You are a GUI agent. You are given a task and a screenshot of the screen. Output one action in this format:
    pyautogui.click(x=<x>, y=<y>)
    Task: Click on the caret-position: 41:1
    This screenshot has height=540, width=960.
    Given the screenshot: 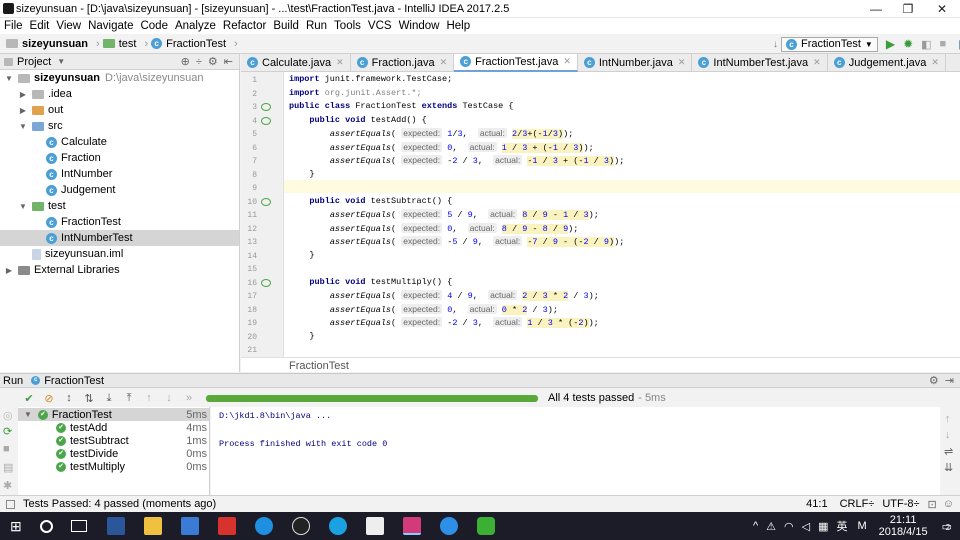 What is the action you would take?
    pyautogui.click(x=816, y=504)
    